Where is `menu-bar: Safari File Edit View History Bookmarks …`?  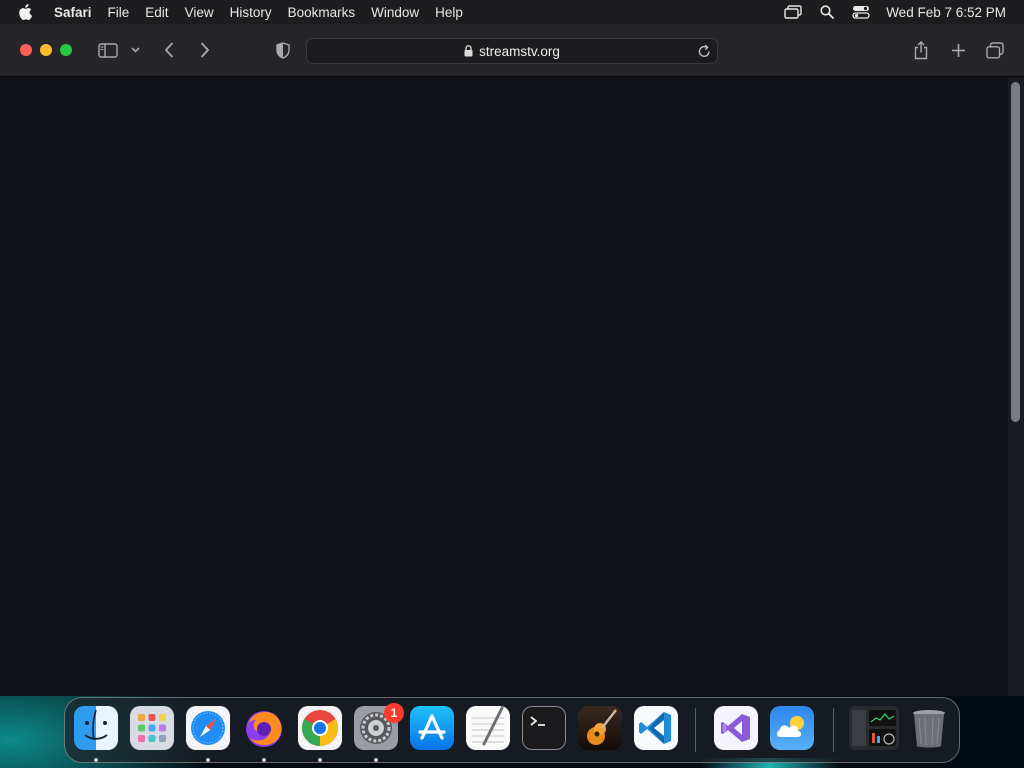
menu-bar: Safari File Edit View History Bookmarks … is located at coordinates (512, 12).